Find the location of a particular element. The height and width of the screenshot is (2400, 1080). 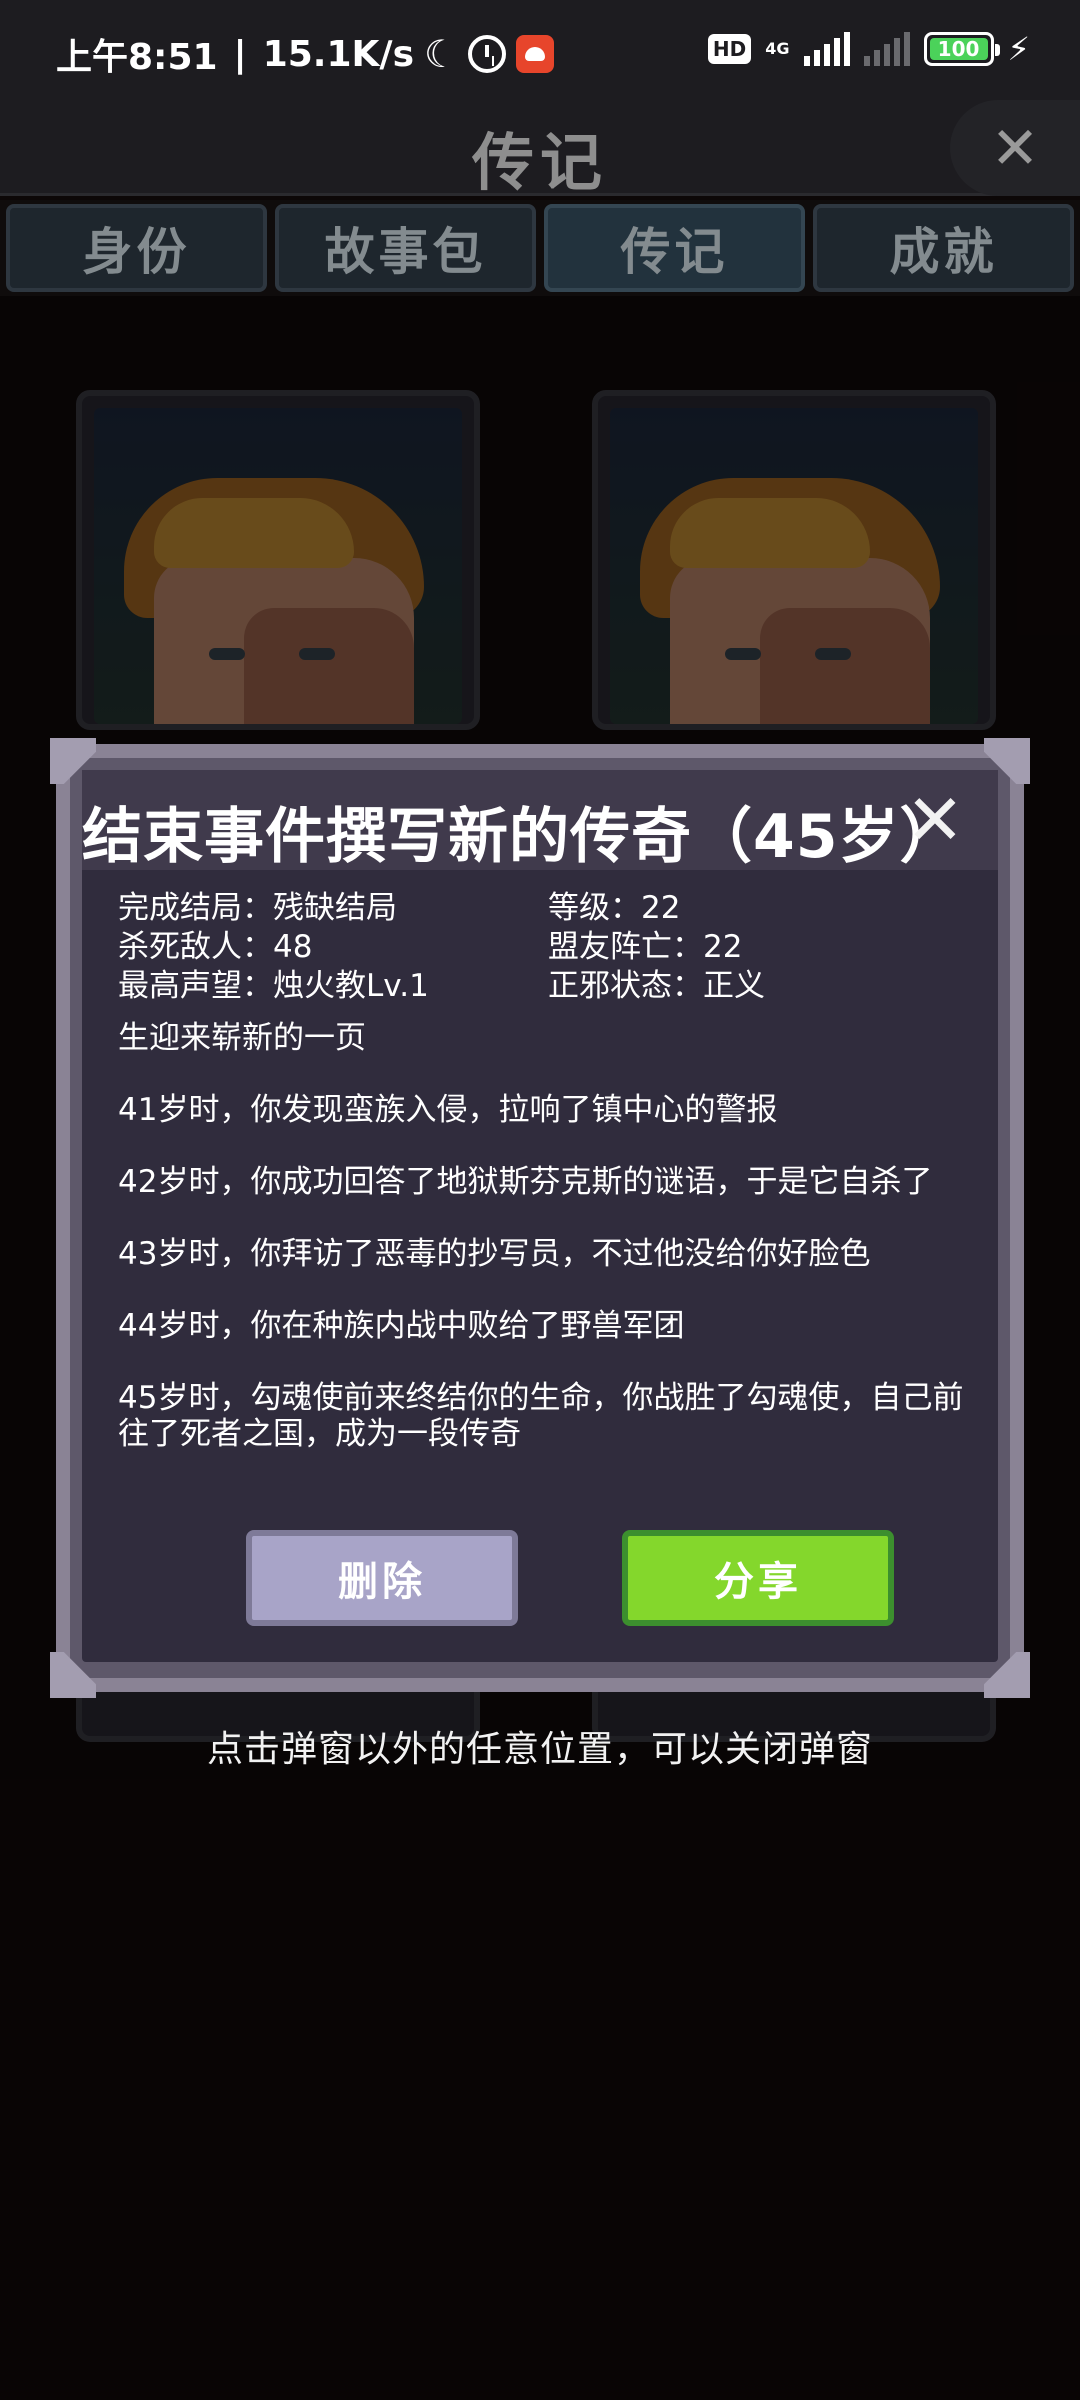

bio-entry: 43岁时，你拜访了恶毒的抄写员，不过他没给你好脸色 is located at coordinates (494, 1254).